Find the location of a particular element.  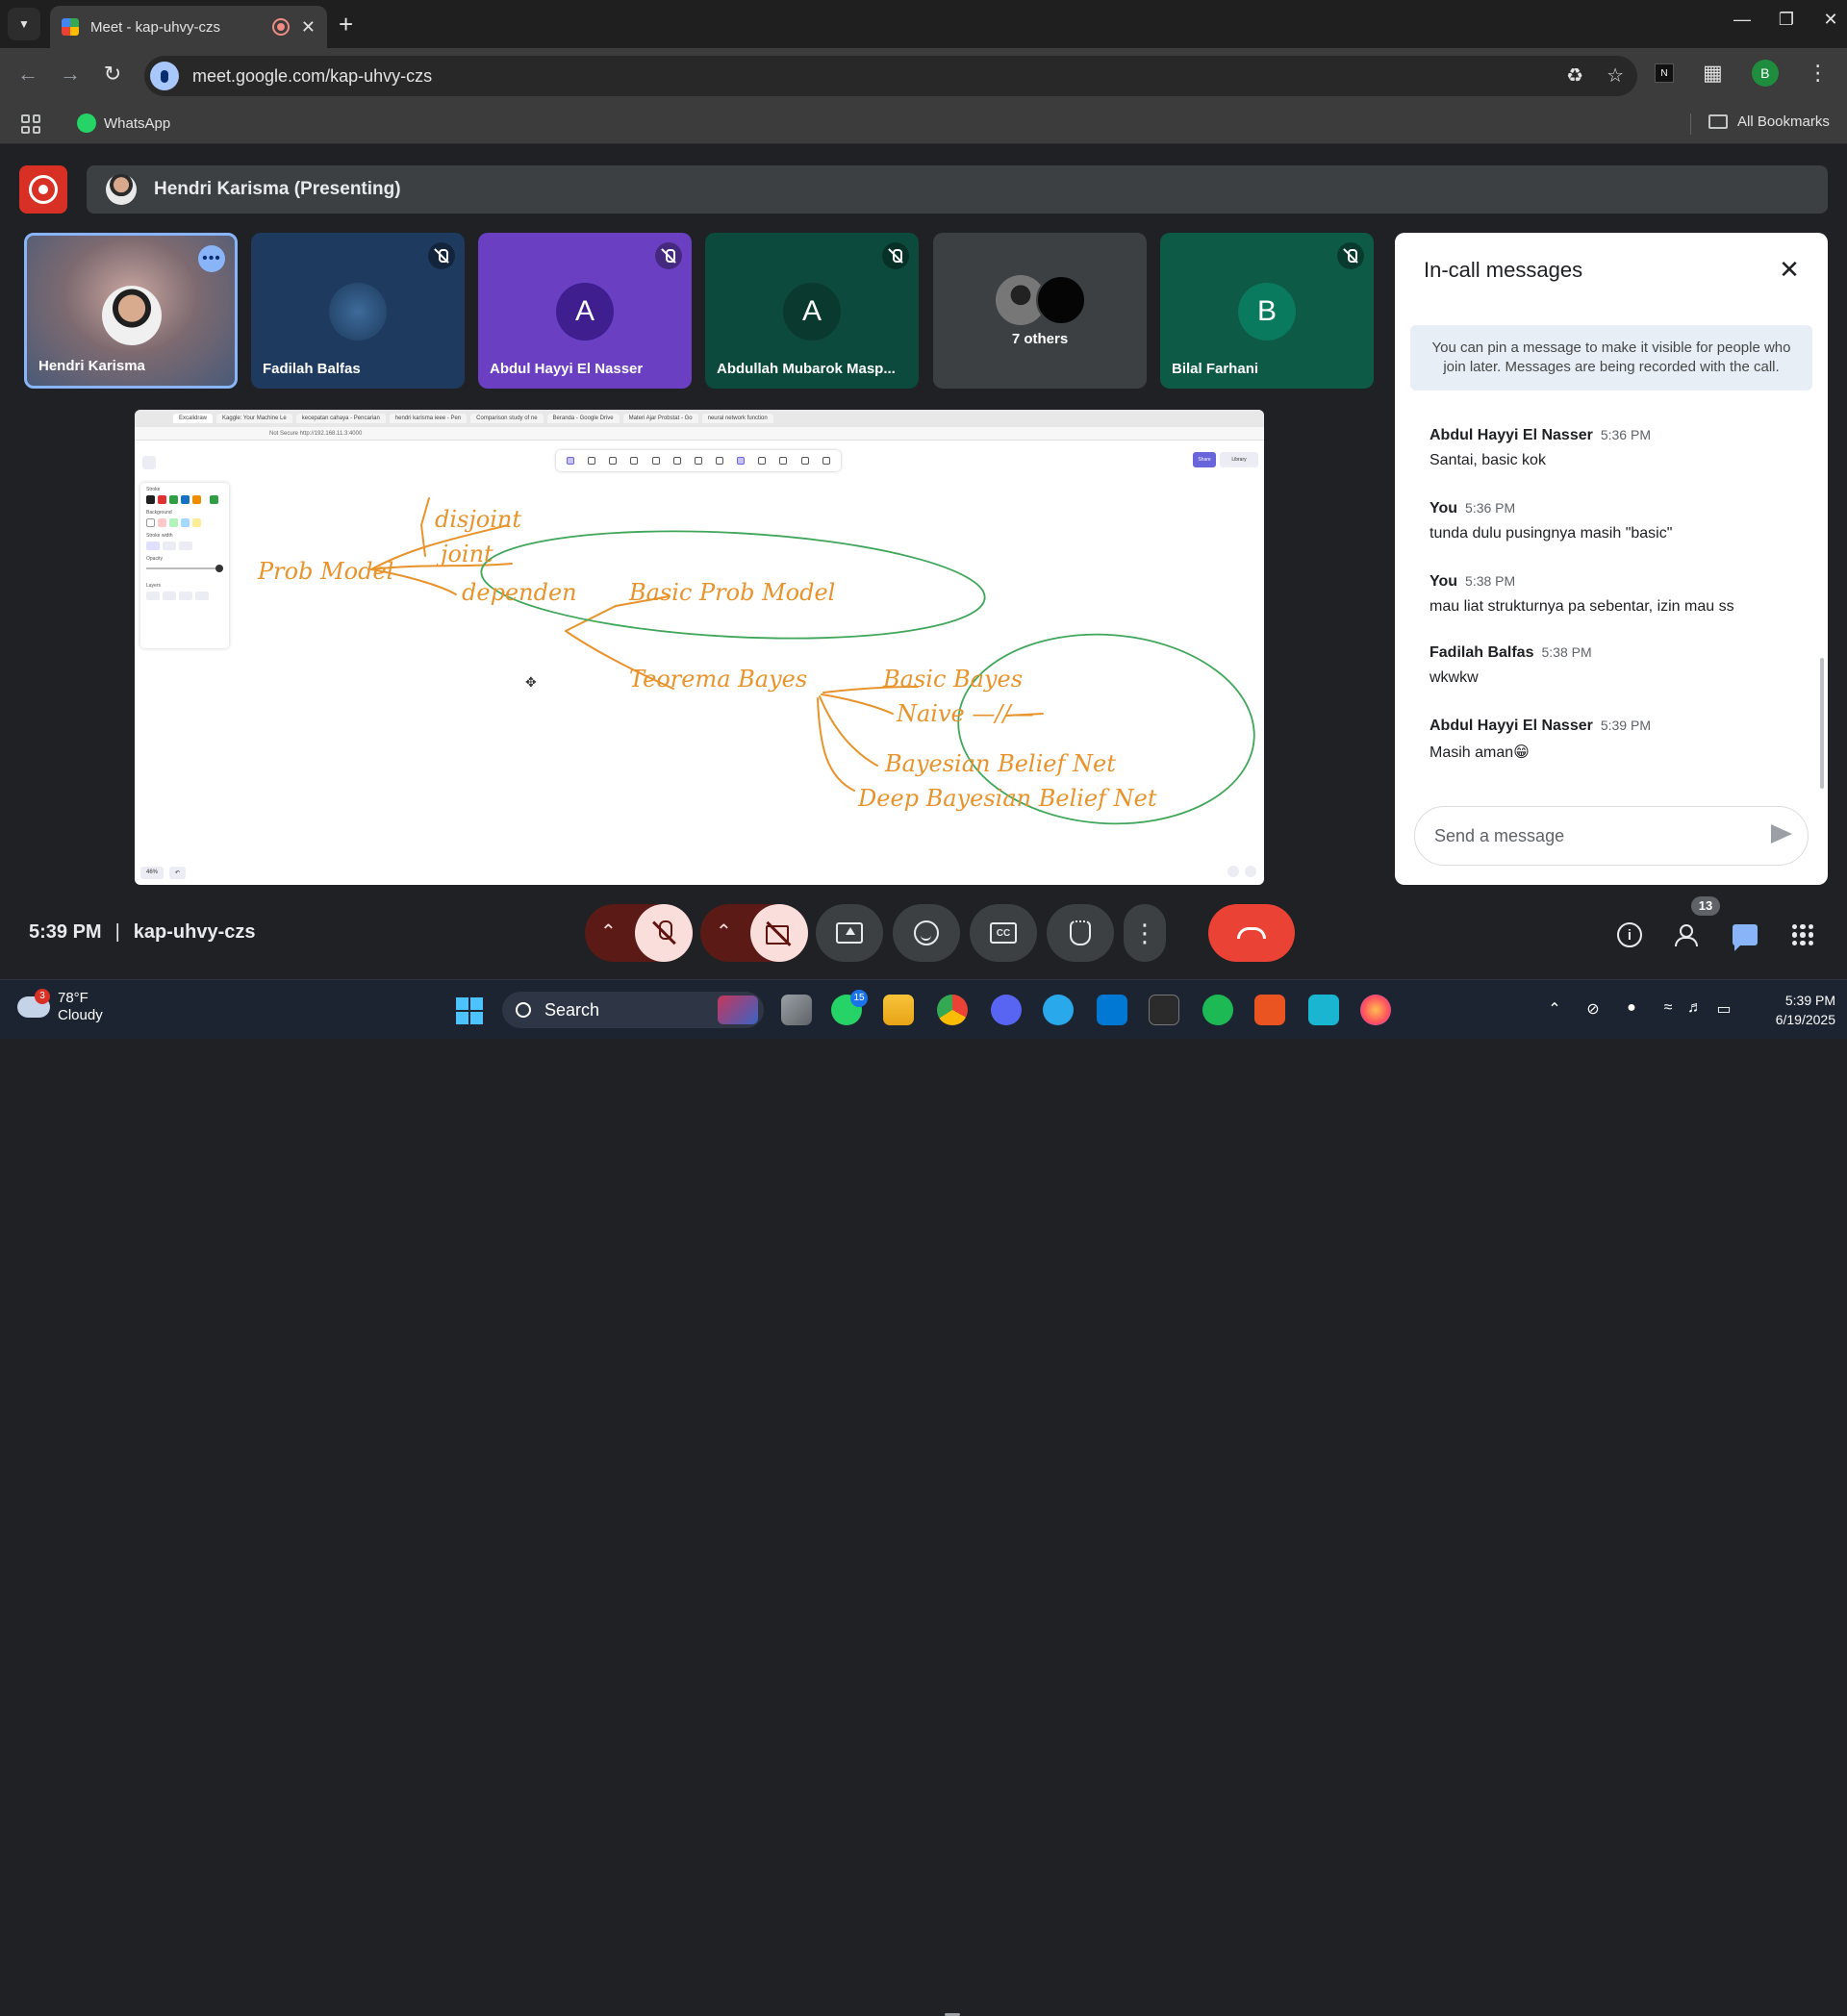

all-bookmarks-button: All Bookmarks is located at coordinates (1769, 122).